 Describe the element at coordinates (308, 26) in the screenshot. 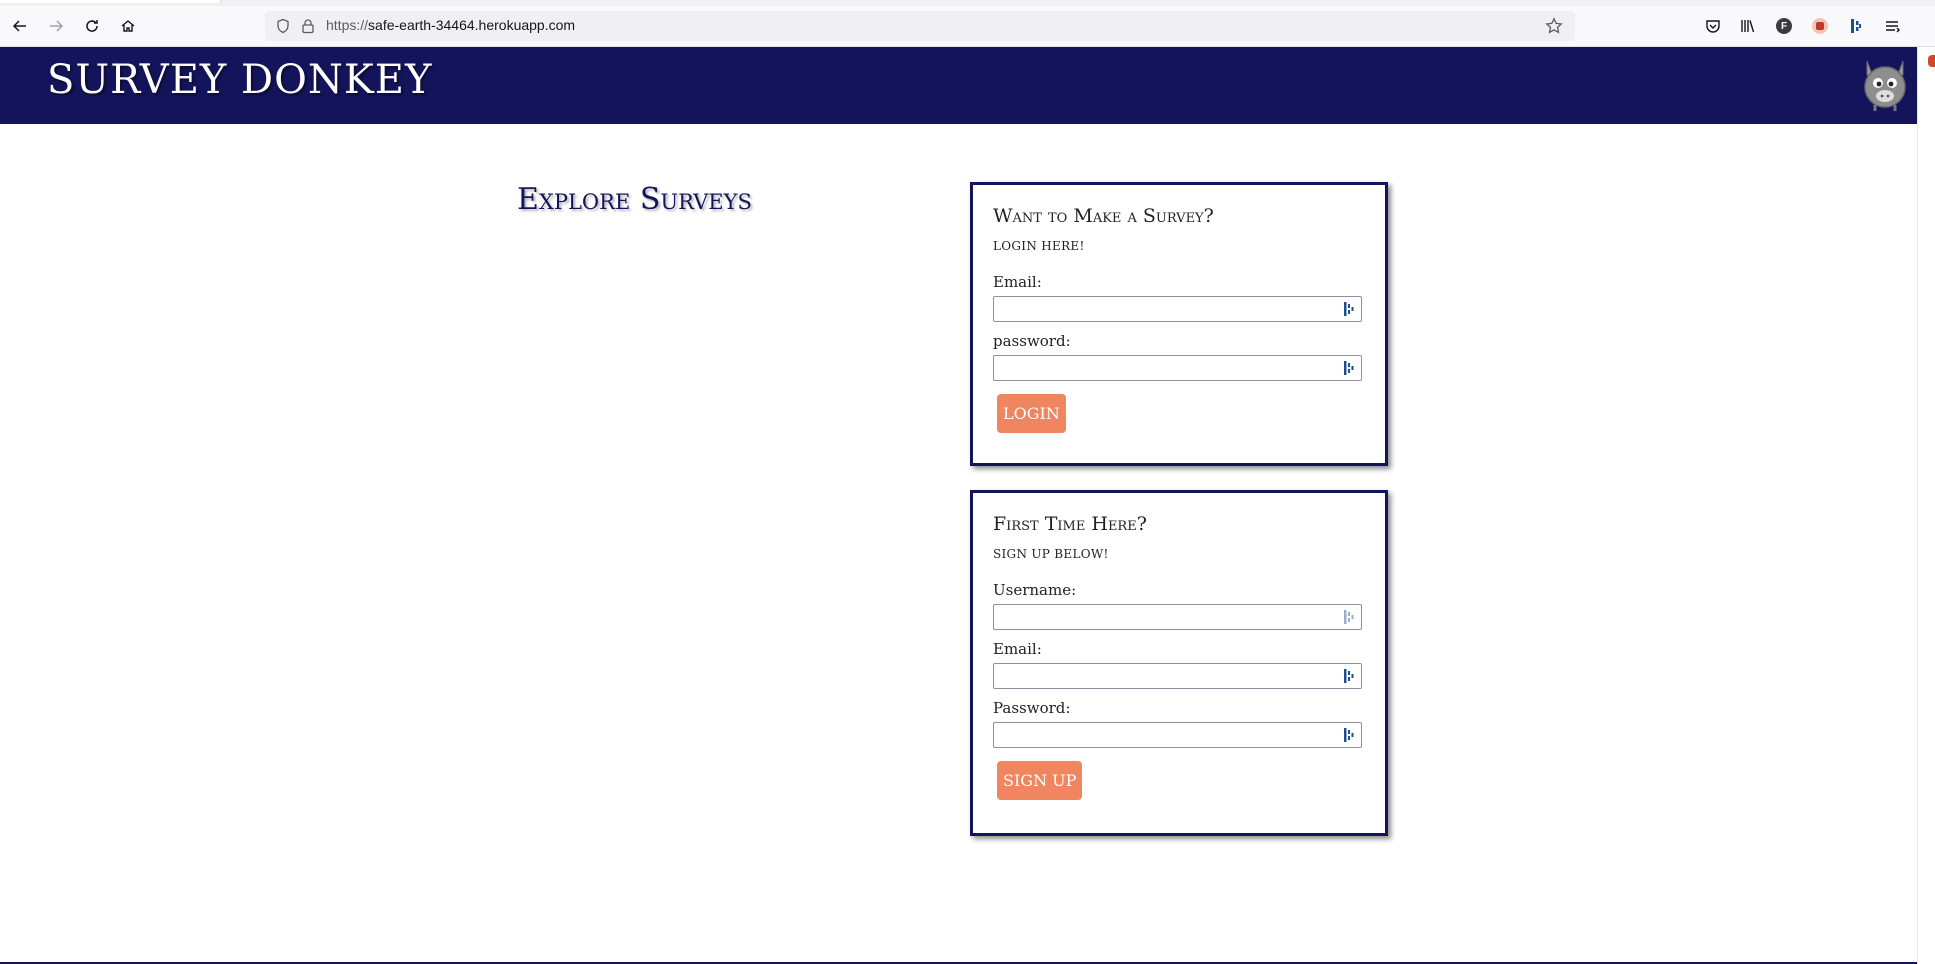

I see `lock-icon` at that location.